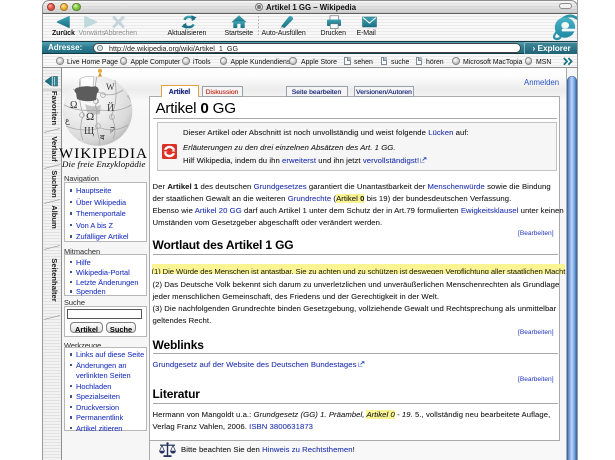 Image resolution: width=615 pixels, height=460 pixels. Describe the element at coordinates (54, 280) in the screenshot. I see `svg-text: Seitenhalter` at that location.